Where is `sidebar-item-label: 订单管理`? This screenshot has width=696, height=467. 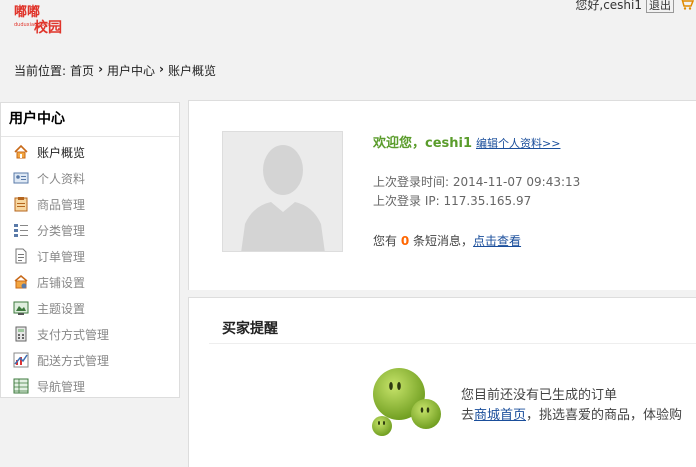 sidebar-item-label: 订单管理 is located at coordinates (61, 256).